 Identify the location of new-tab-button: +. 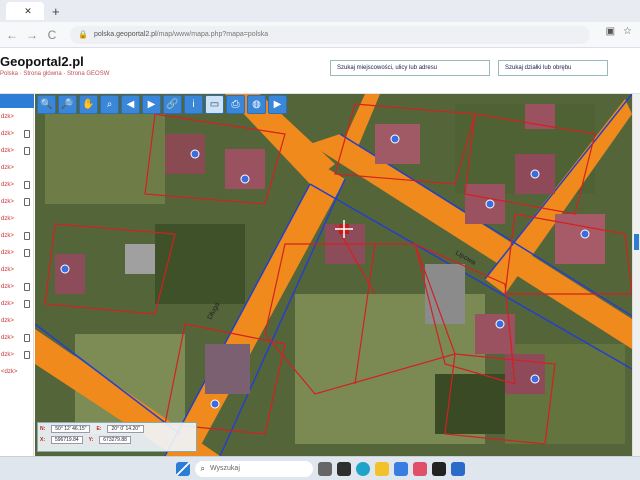
(56, 11).